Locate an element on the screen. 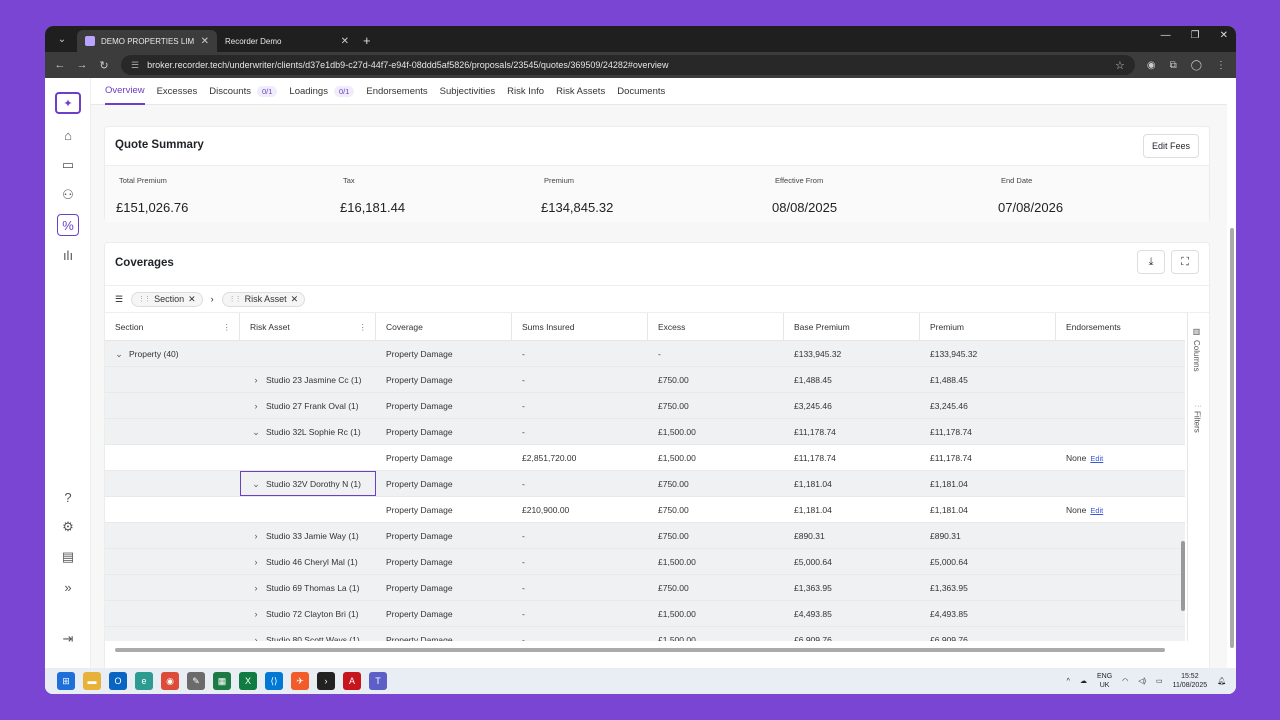  cell-base: £5,000.64 is located at coordinates (857, 562).